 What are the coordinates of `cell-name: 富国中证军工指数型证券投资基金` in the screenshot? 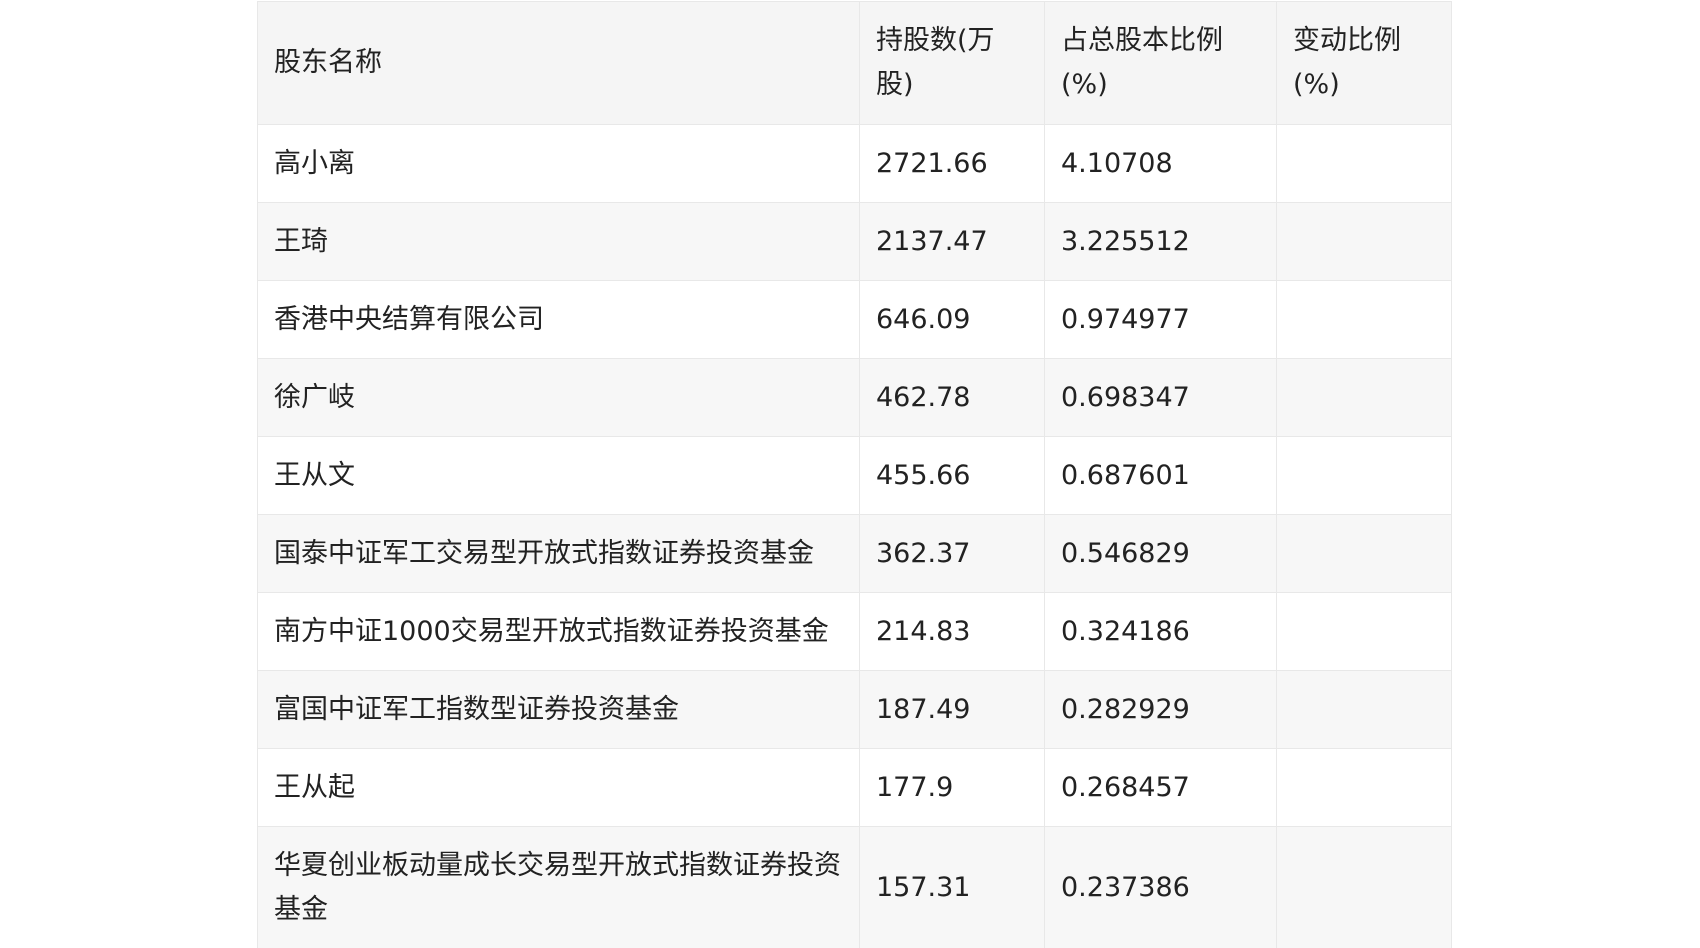 It's located at (558, 709).